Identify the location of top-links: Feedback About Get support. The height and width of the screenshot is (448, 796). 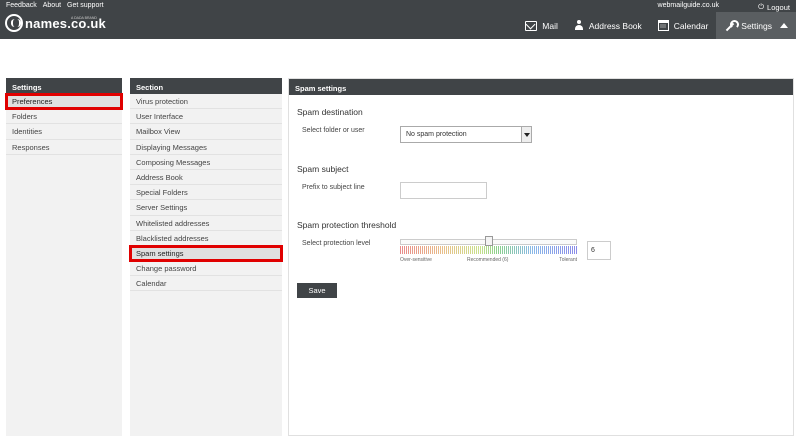
(55, 5).